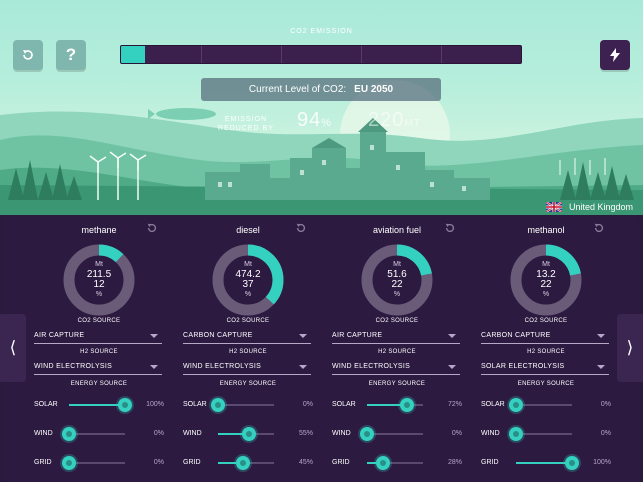 The image size is (643, 482). Describe the element at coordinates (397, 405) in the screenshot. I see `solar-slider-row: SOLAR 72%` at that location.